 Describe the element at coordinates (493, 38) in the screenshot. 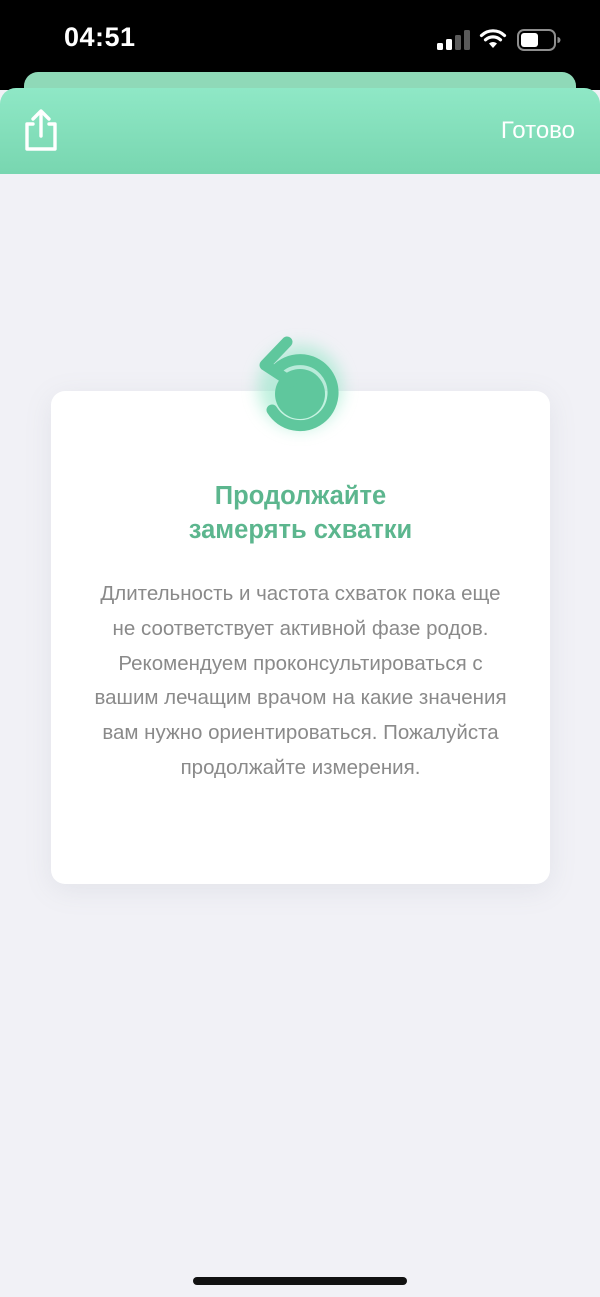

I see `wifi-icon` at that location.